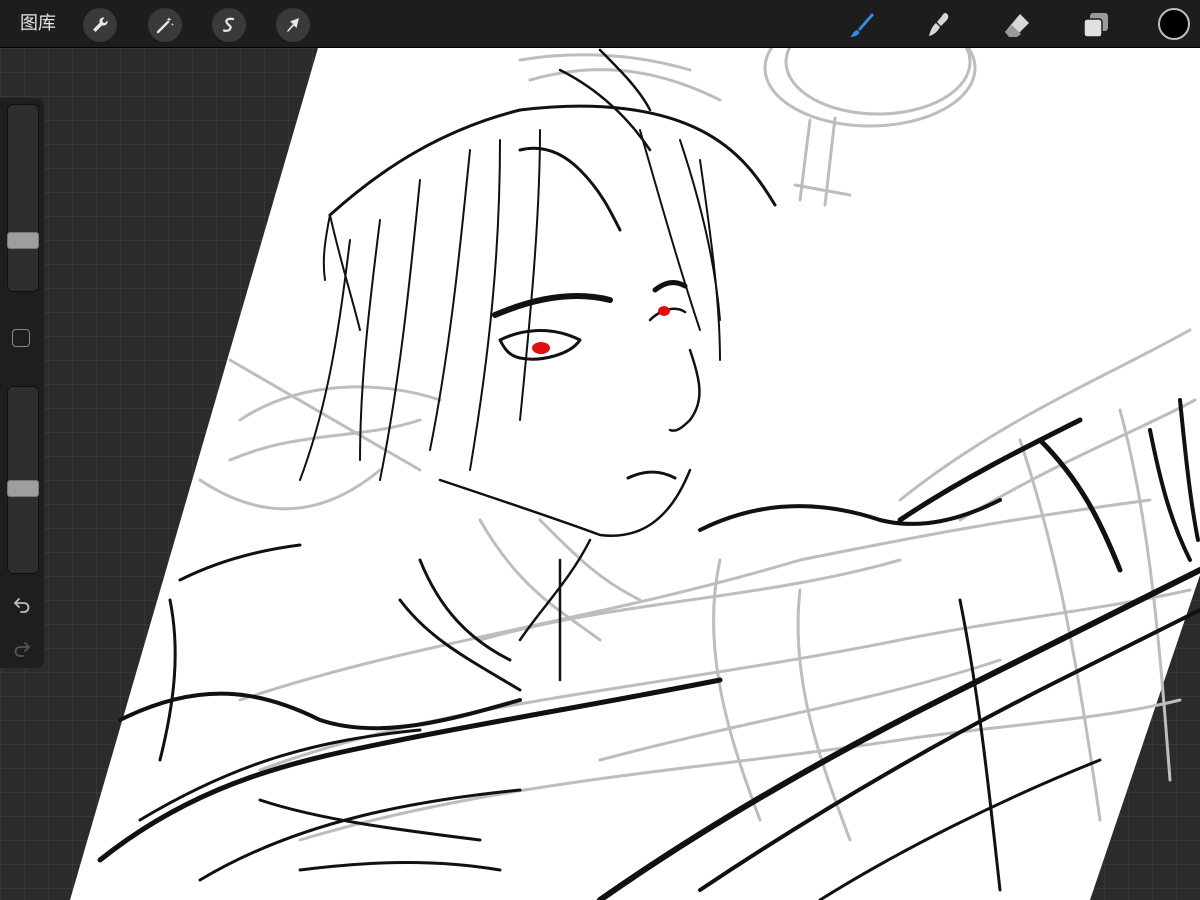 This screenshot has width=1200, height=900. I want to click on brush-tool-button, so click(861, 25).